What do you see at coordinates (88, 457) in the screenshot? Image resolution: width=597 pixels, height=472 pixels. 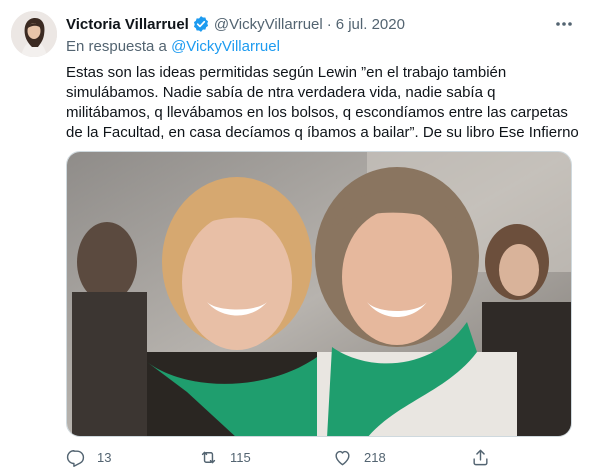 I see `reply-button: 13` at bounding box center [88, 457].